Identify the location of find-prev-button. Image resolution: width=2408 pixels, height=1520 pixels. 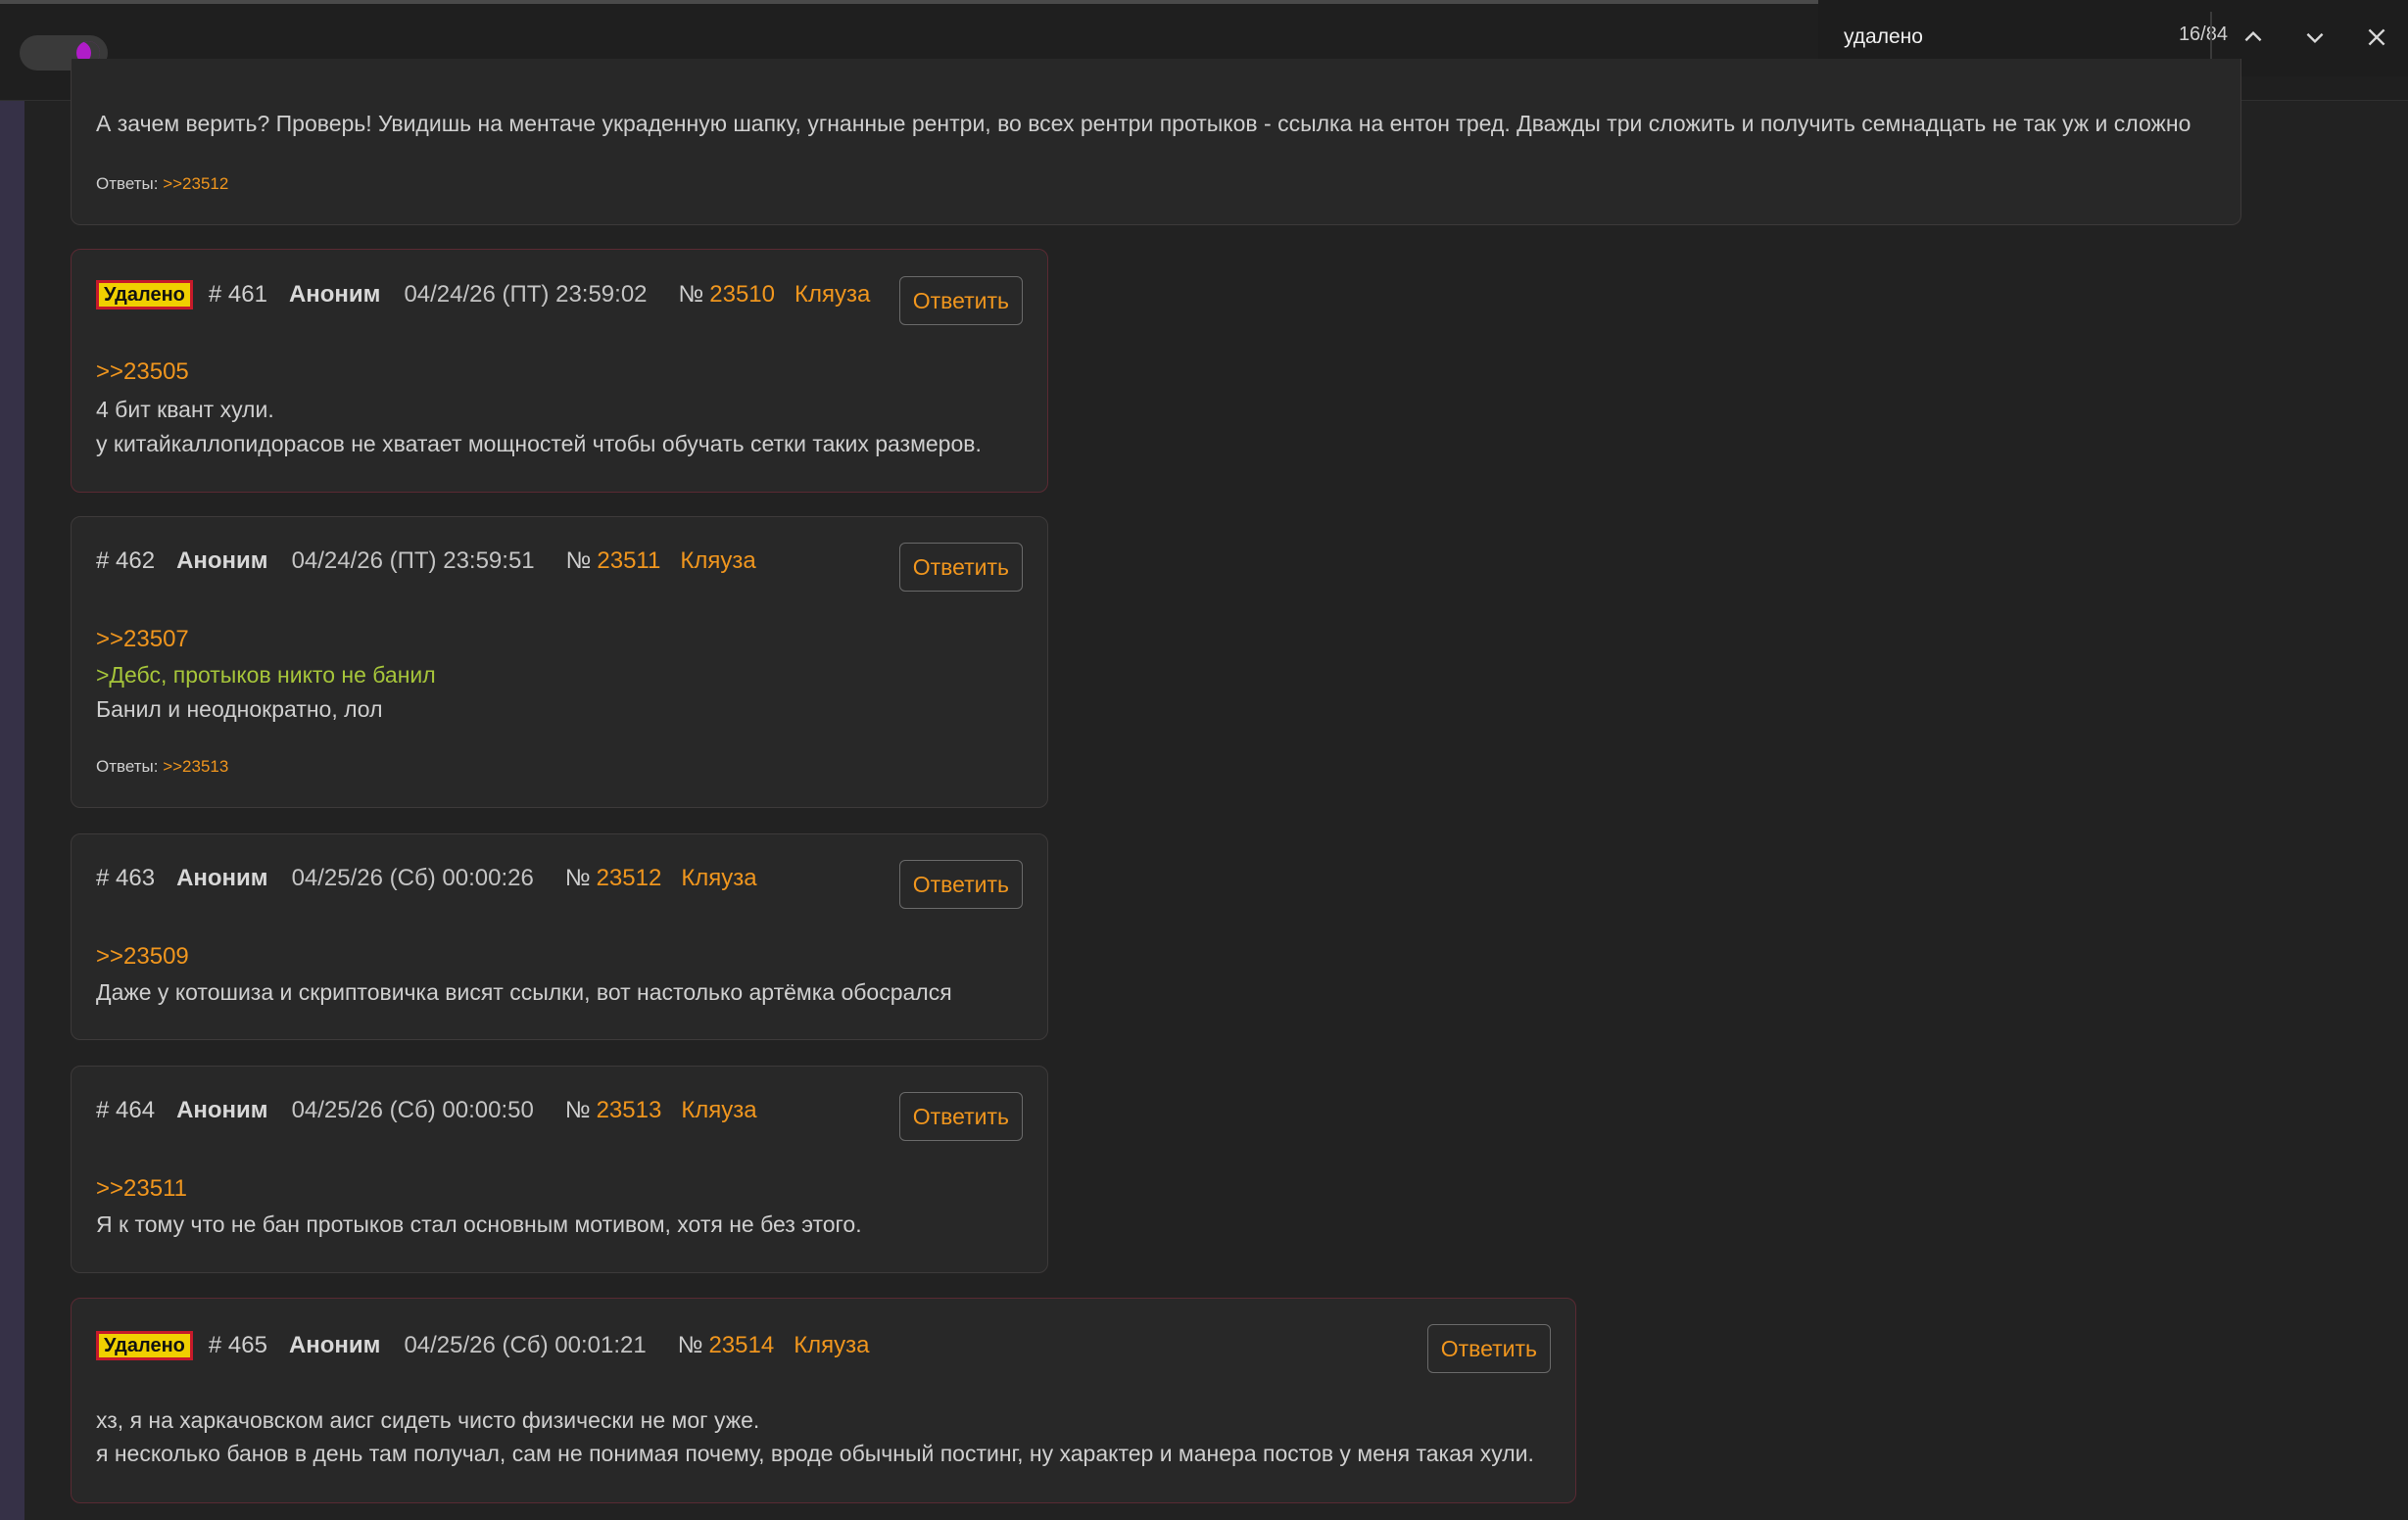
(2253, 37).